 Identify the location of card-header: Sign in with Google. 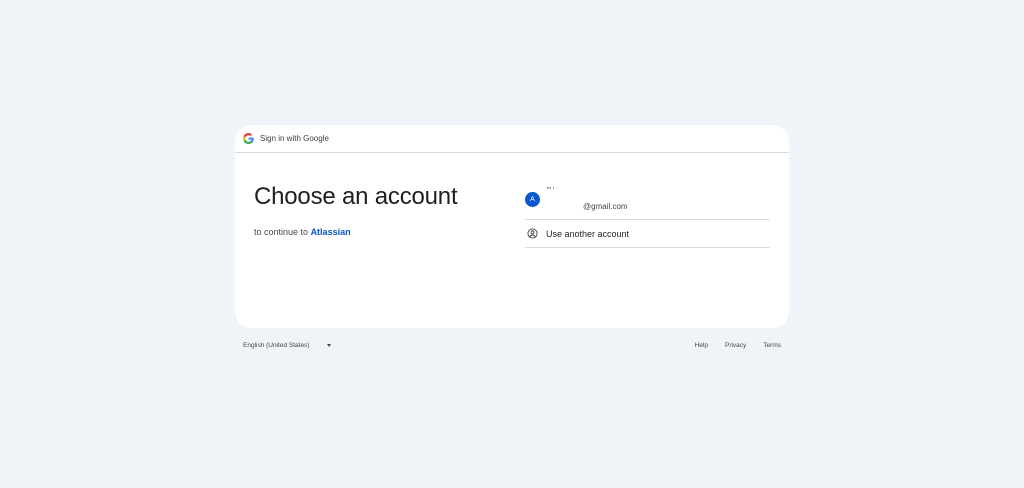
(512, 139).